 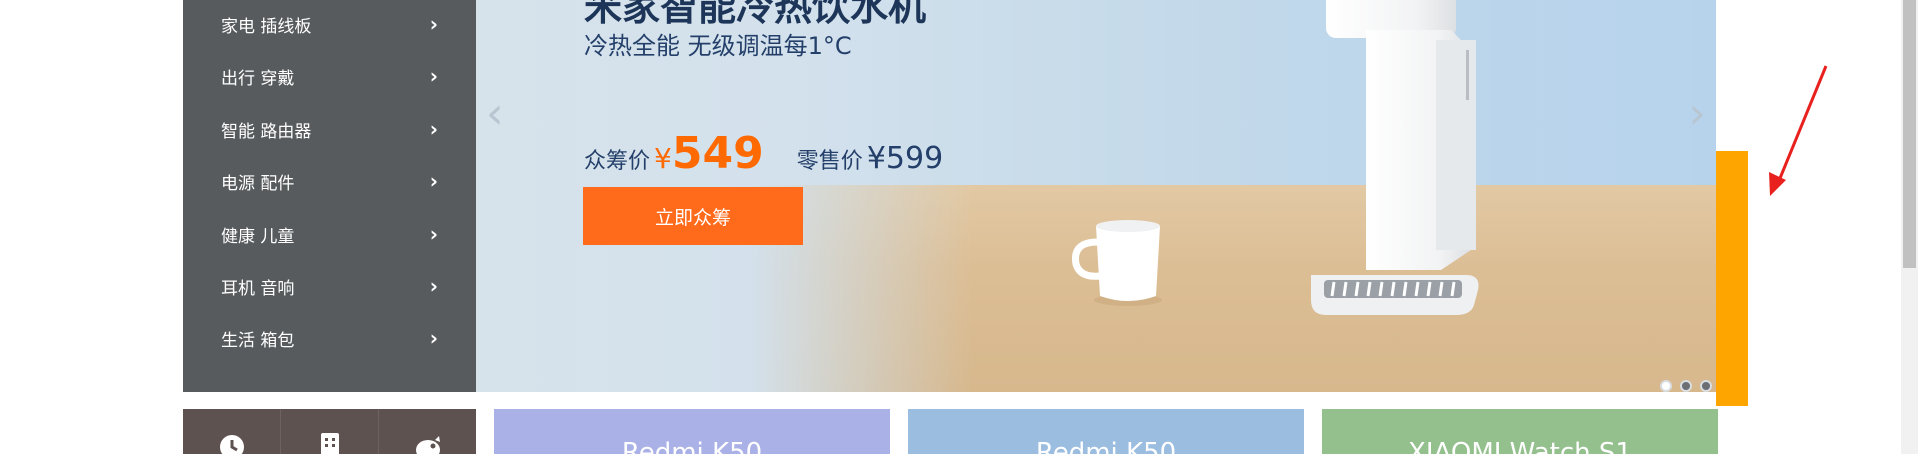 I want to click on promo-label: XIAOMI Watch S1, so click(x=1520, y=446).